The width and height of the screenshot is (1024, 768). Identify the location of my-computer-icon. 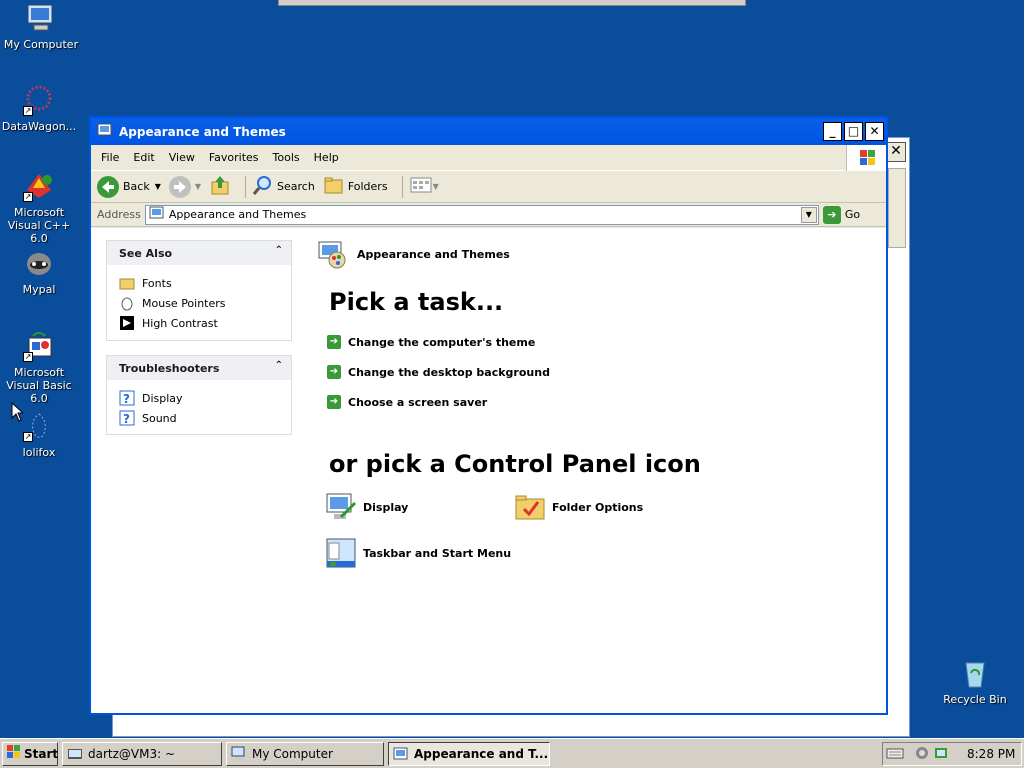
(41, 18).